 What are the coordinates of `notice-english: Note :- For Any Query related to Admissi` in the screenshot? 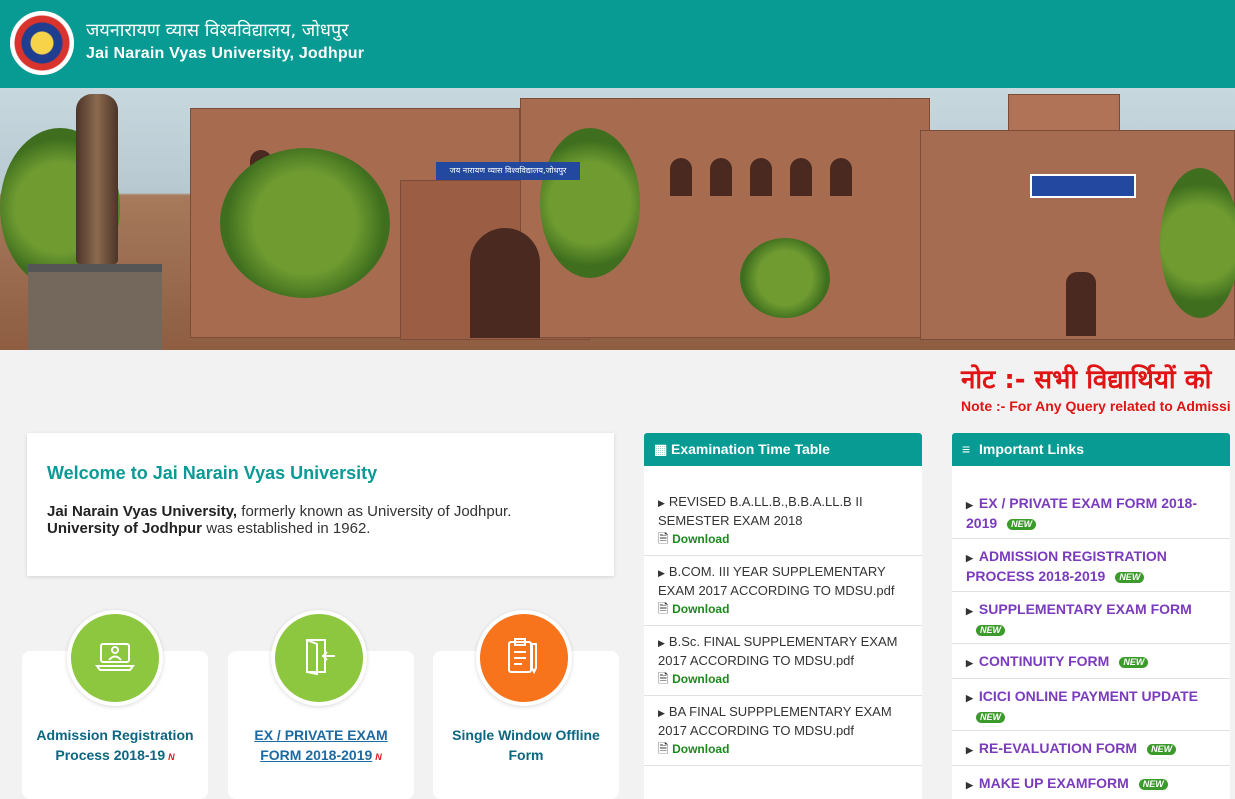 It's located at (1096, 406).